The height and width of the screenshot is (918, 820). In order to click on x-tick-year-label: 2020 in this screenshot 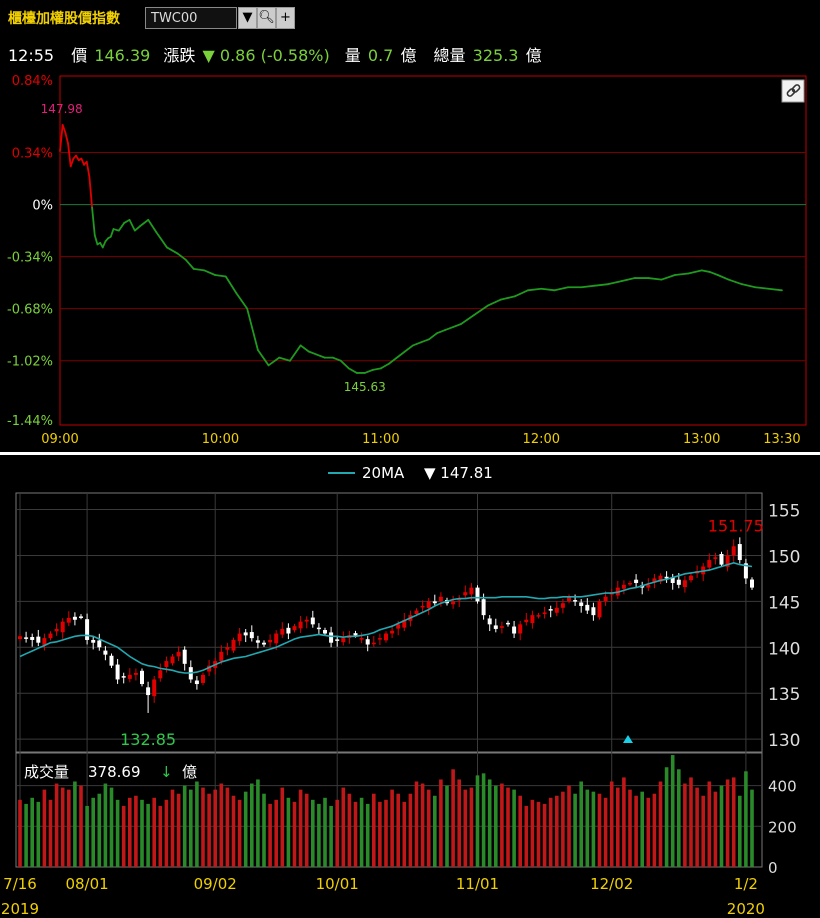, I will do `click(746, 909)`.